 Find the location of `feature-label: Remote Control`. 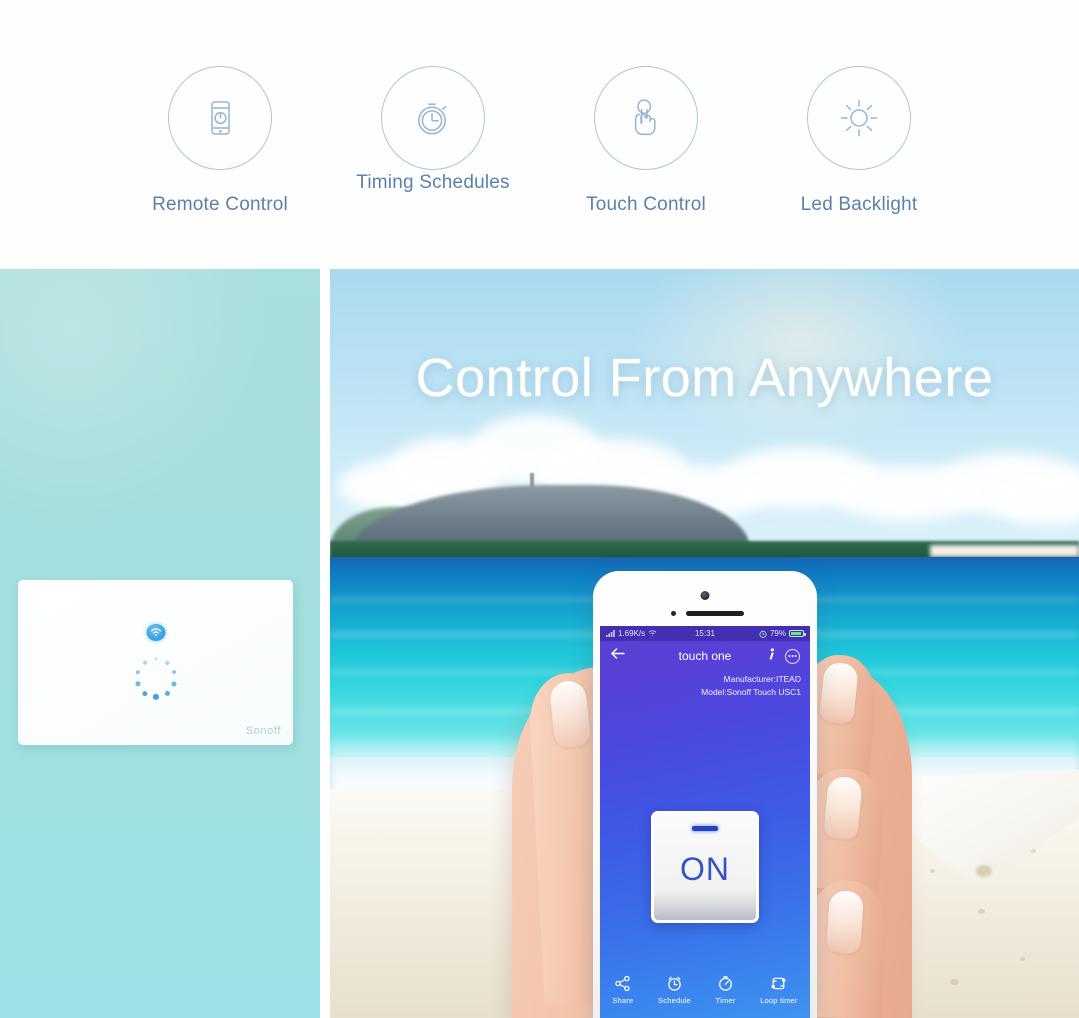

feature-label: Remote Control is located at coordinates (220, 204).